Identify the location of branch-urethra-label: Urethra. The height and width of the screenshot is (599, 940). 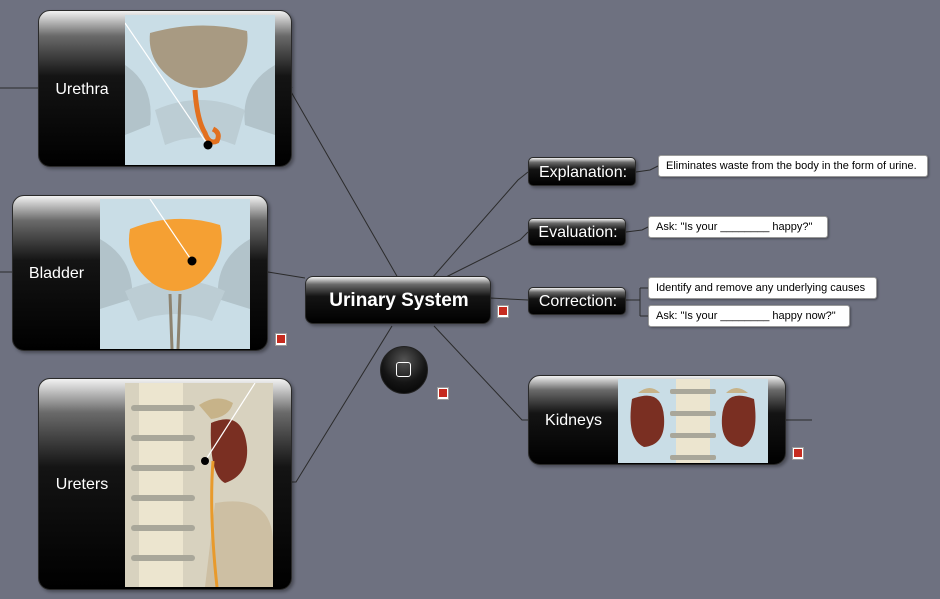
(82, 89).